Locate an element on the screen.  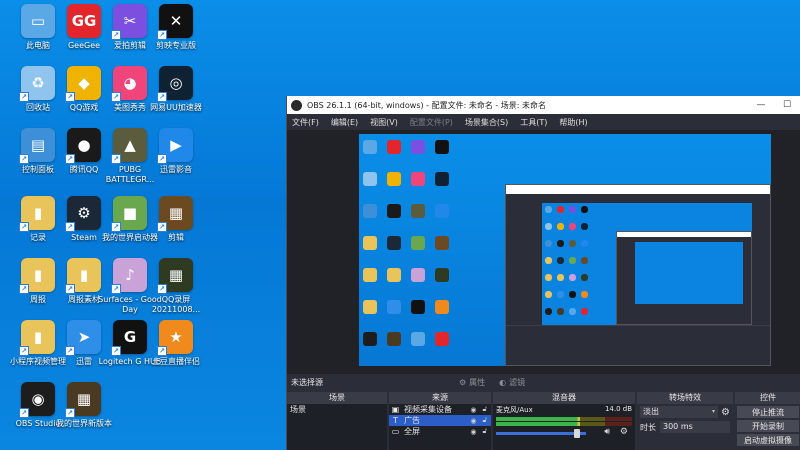
desktop-shortcut: ▦ ↗ 我的世界新版本 is located at coordinates (84, 405).